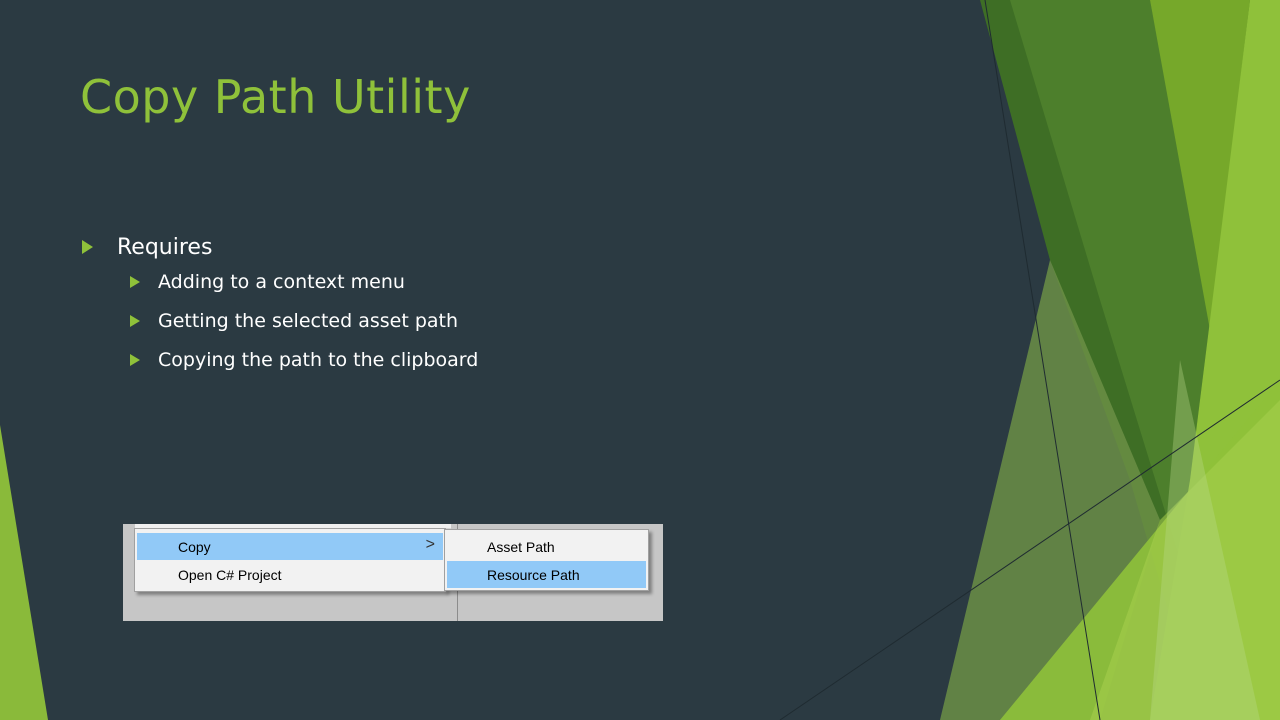 Image resolution: width=1280 pixels, height=720 pixels. What do you see at coordinates (290, 574) in the screenshot?
I see `menu-item-open-csharp-project: Open C# Project` at bounding box center [290, 574].